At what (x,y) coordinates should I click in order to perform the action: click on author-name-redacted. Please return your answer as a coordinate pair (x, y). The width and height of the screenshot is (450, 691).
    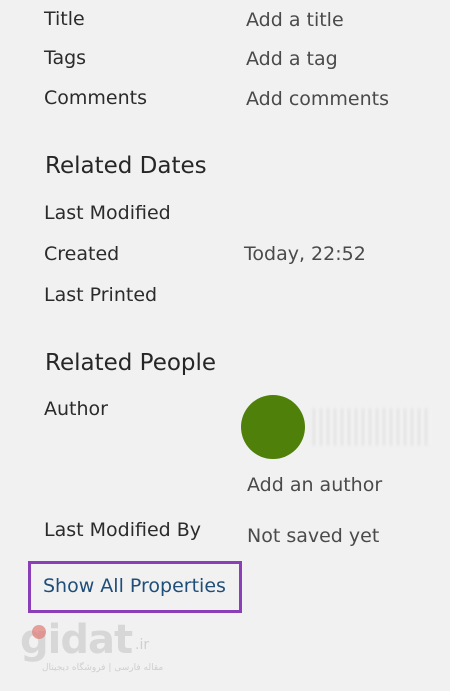
    Looking at the image, I should click on (371, 427).